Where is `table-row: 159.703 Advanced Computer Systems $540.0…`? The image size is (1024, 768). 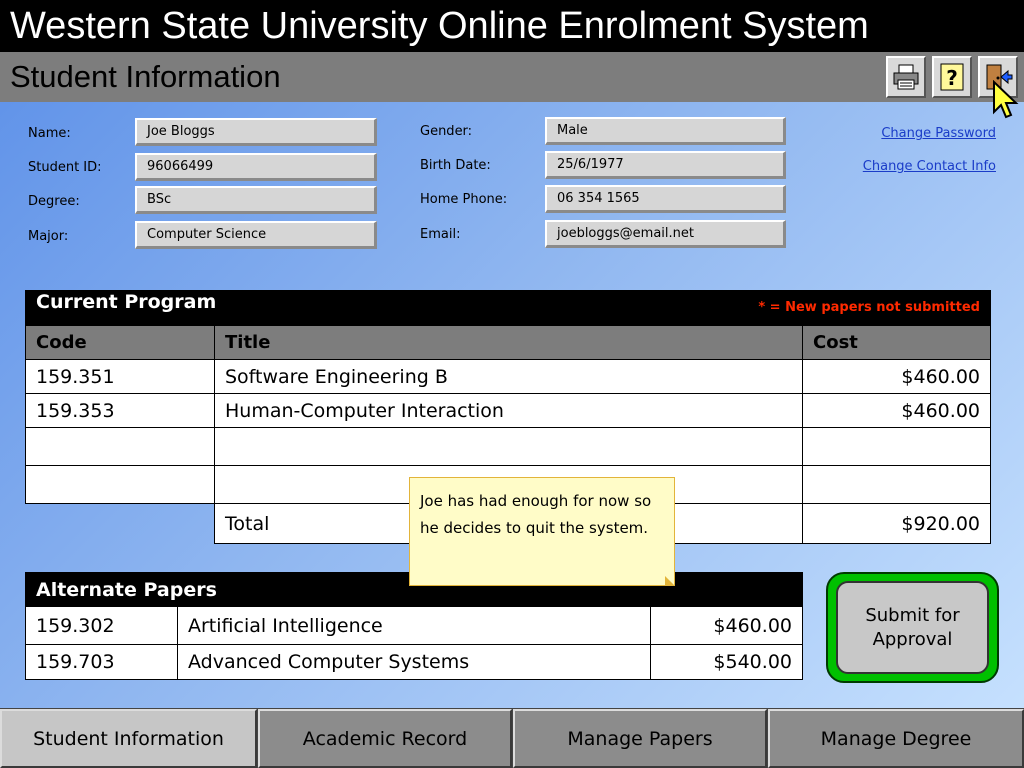
table-row: 159.703 Advanced Computer Systems $540.0… is located at coordinates (414, 662).